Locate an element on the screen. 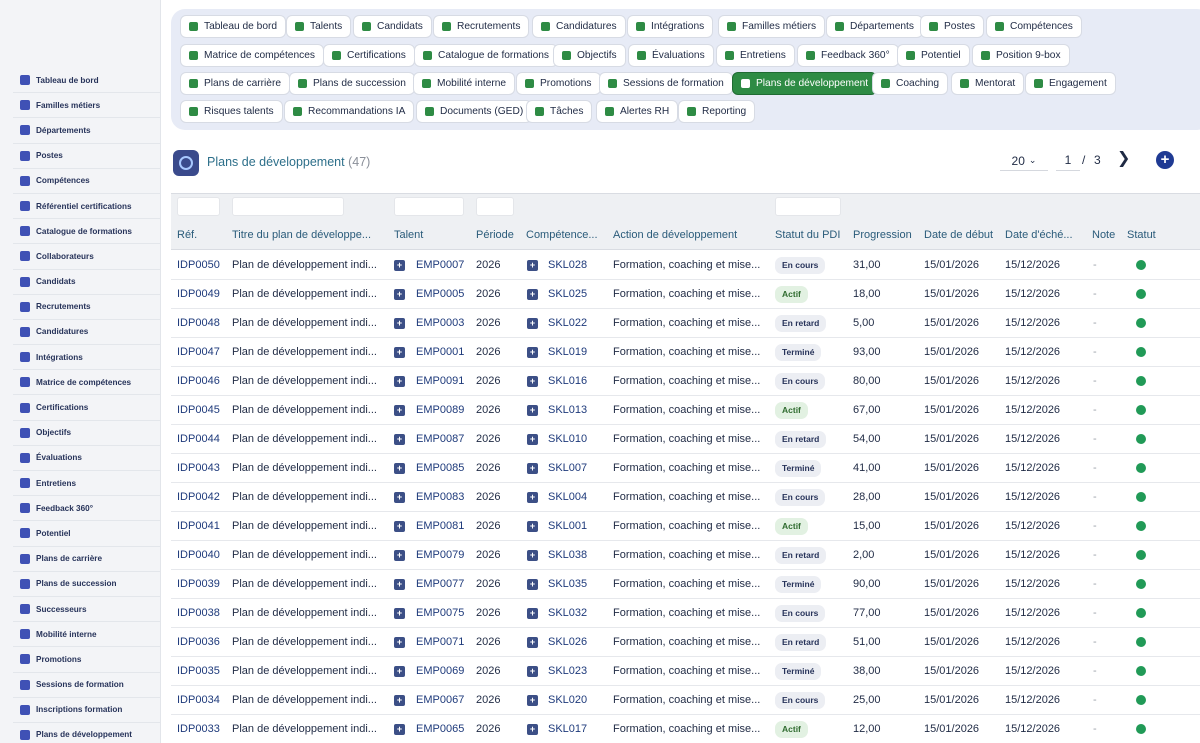 This screenshot has width=1200, height=743. nav-chip: Catalogue de formations is located at coordinates (486, 55).